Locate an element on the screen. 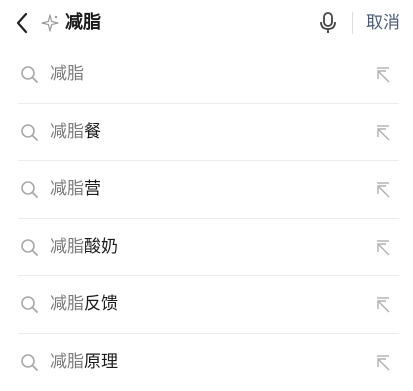  suggestion-label: 减脂原理 is located at coordinates (84, 362).